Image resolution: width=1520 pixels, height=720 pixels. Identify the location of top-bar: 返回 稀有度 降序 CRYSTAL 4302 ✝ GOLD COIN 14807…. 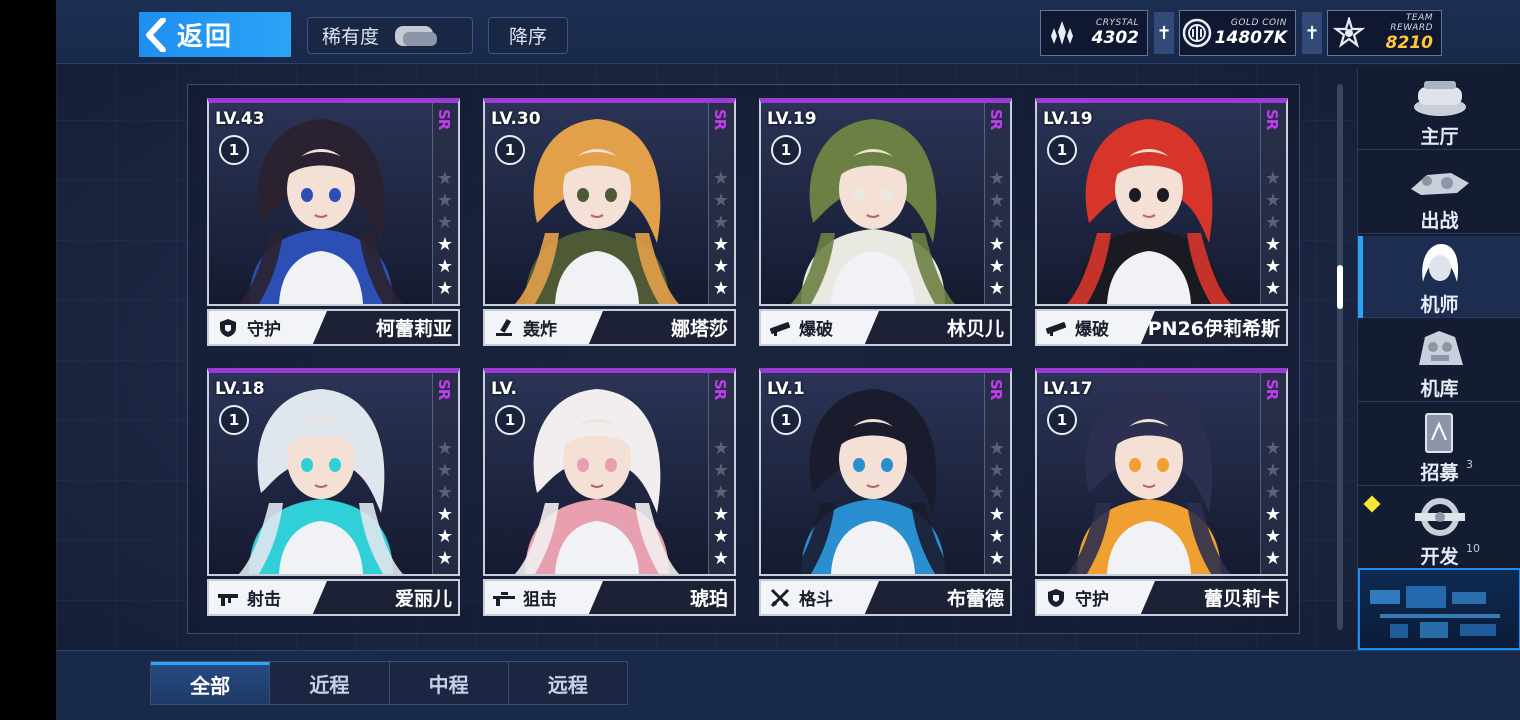
(788, 32).